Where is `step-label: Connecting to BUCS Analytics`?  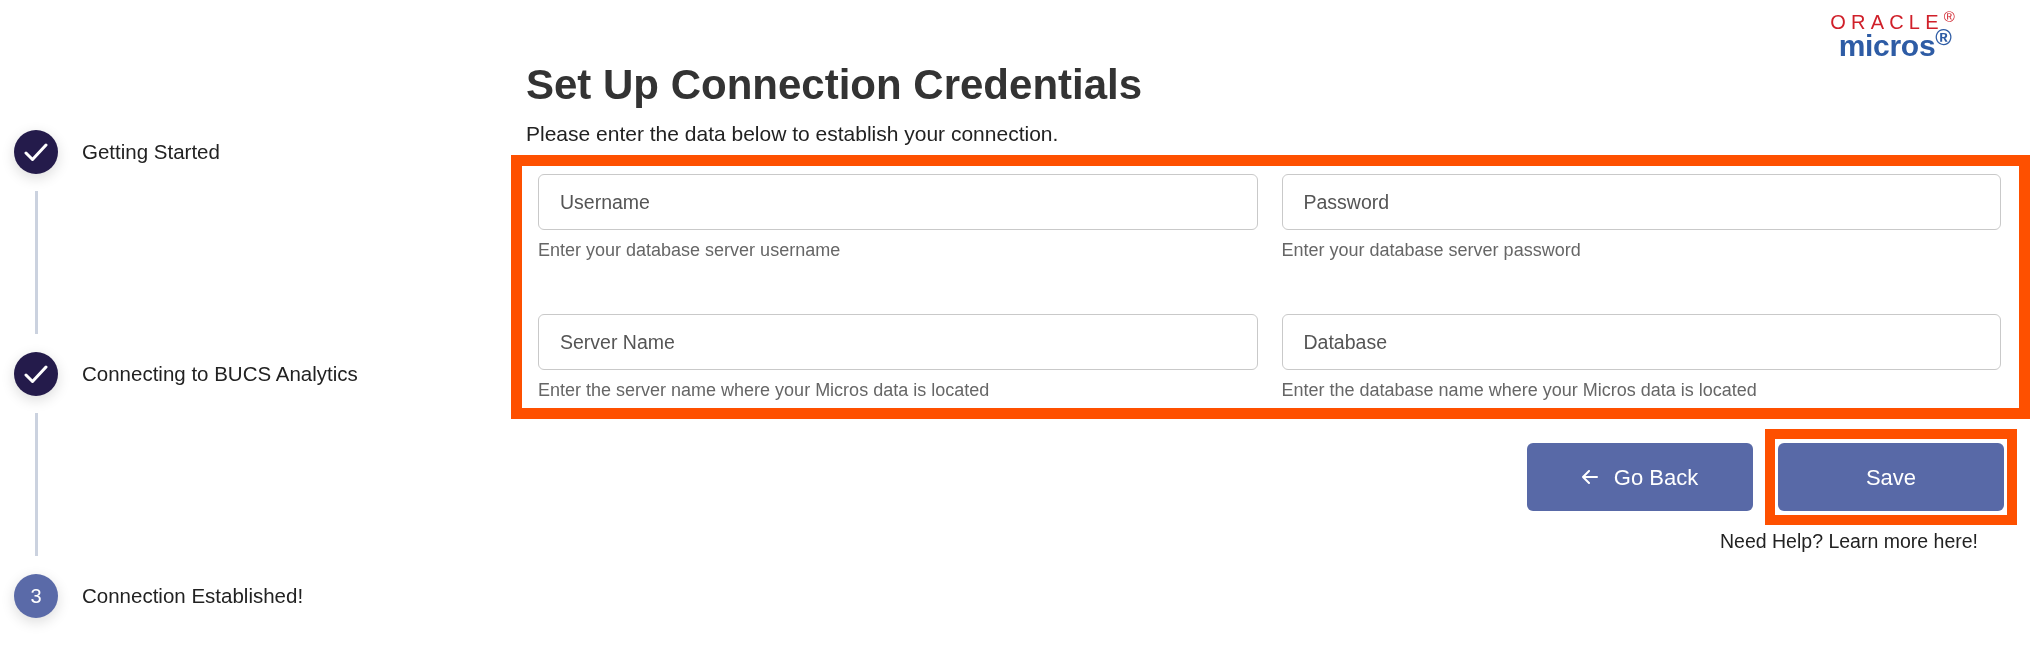
step-label: Connecting to BUCS Analytics is located at coordinates (220, 373).